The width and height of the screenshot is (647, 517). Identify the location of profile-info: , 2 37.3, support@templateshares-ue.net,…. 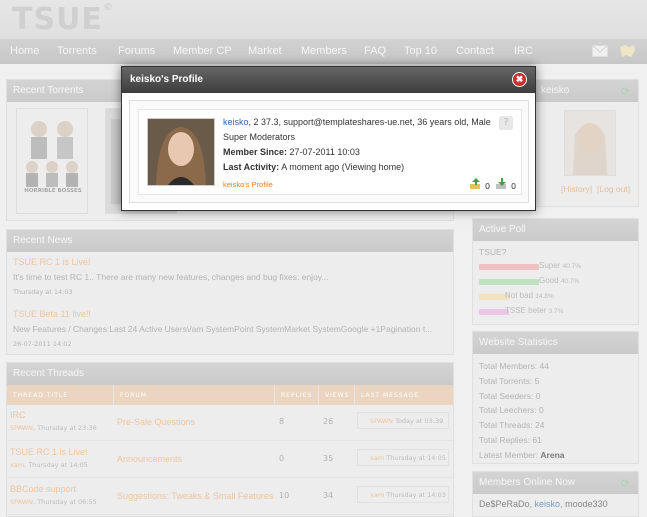
(369, 122).